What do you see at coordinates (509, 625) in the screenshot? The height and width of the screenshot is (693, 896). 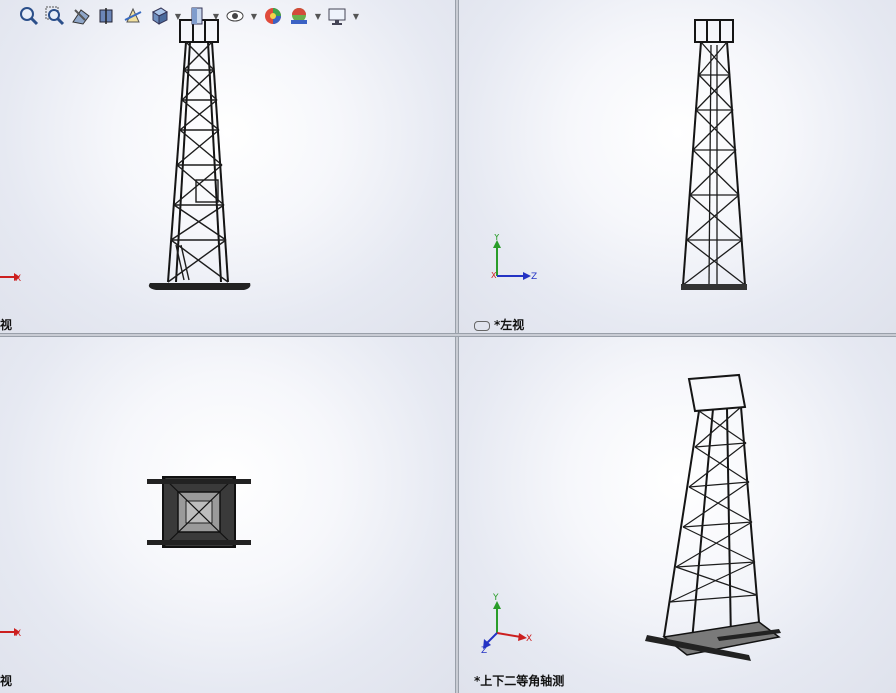 I see `view-triad-iso: Y X Z` at bounding box center [509, 625].